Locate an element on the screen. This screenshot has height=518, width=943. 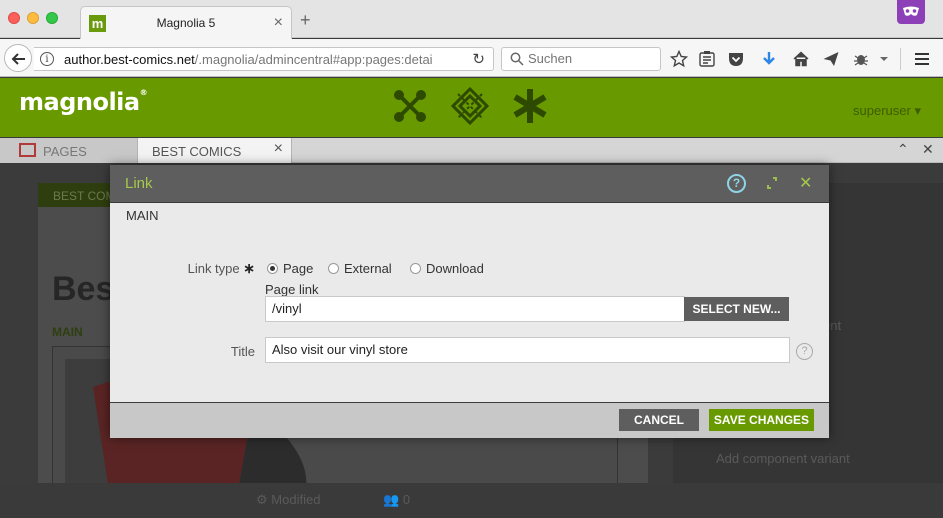
new-tab-icon: + is located at coordinates (305, 20).